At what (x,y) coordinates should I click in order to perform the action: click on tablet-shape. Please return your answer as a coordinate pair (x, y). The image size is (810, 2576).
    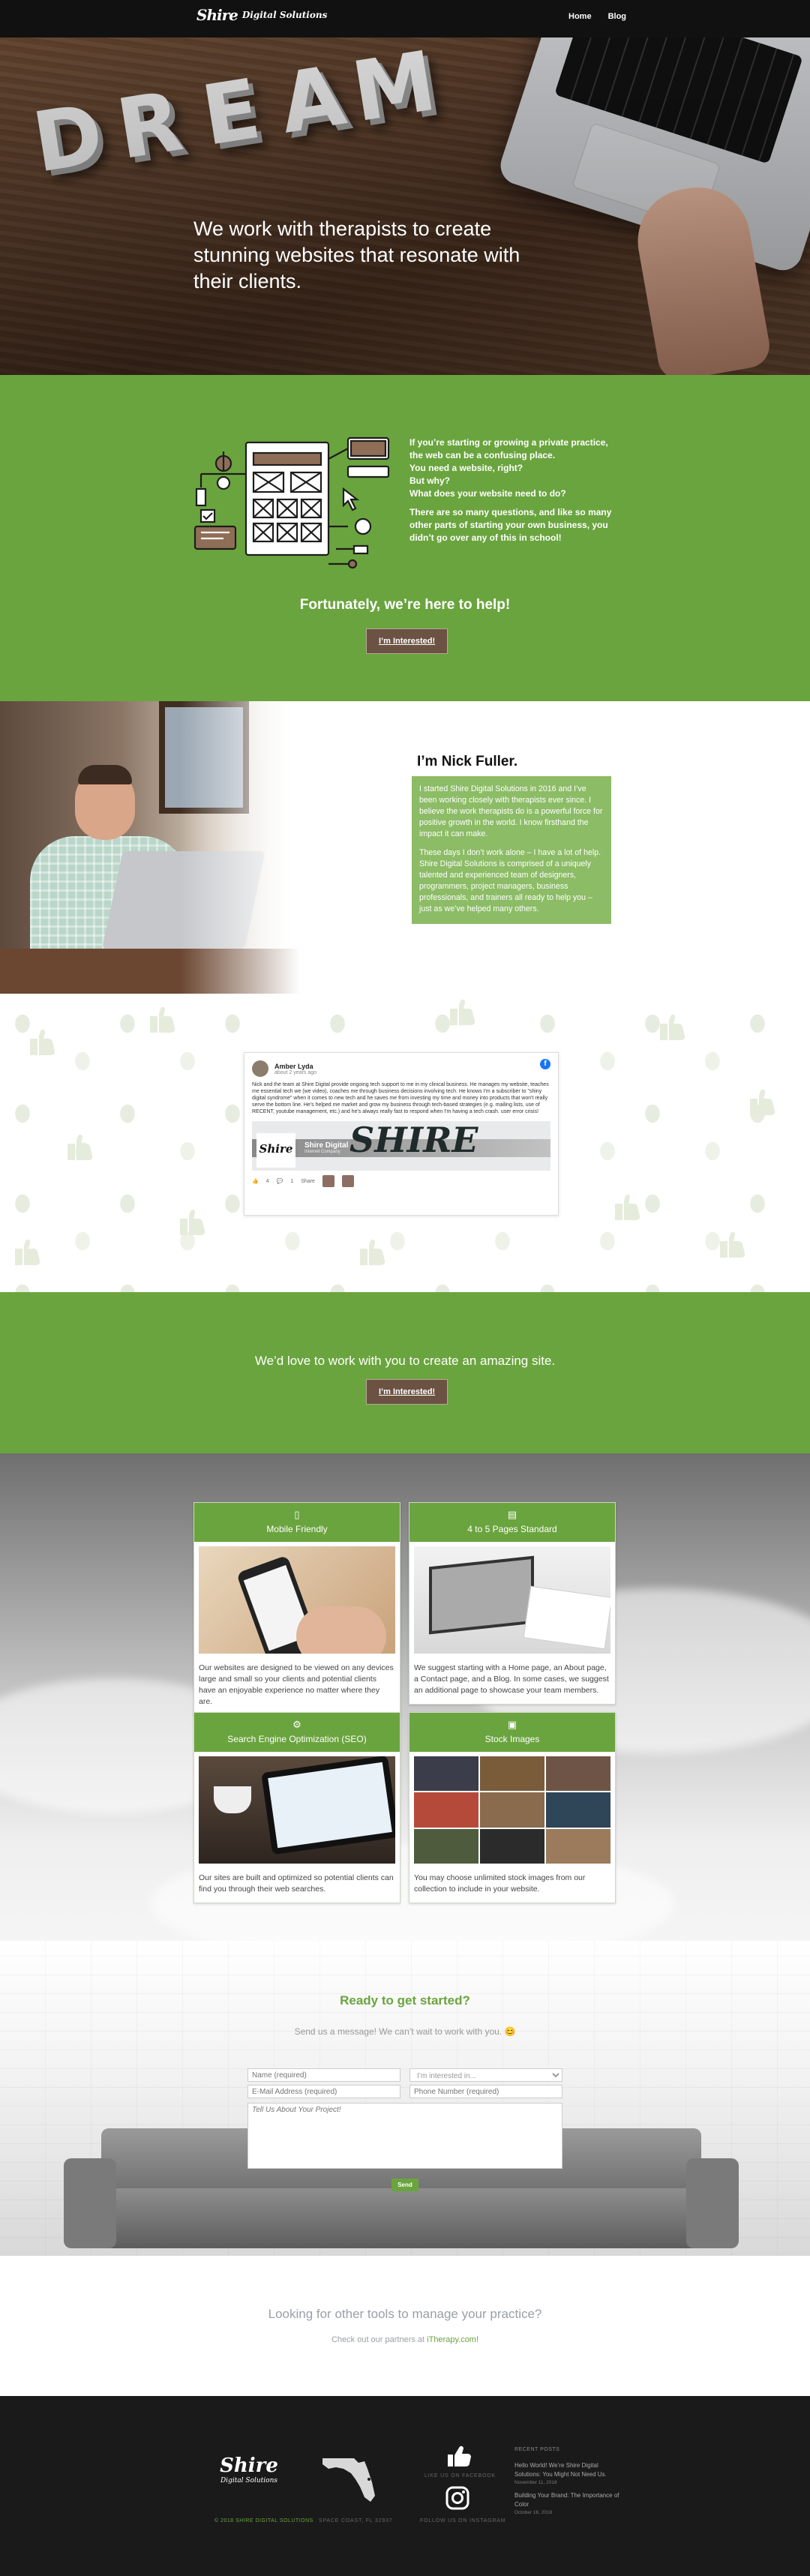
    Looking at the image, I should click on (328, 1806).